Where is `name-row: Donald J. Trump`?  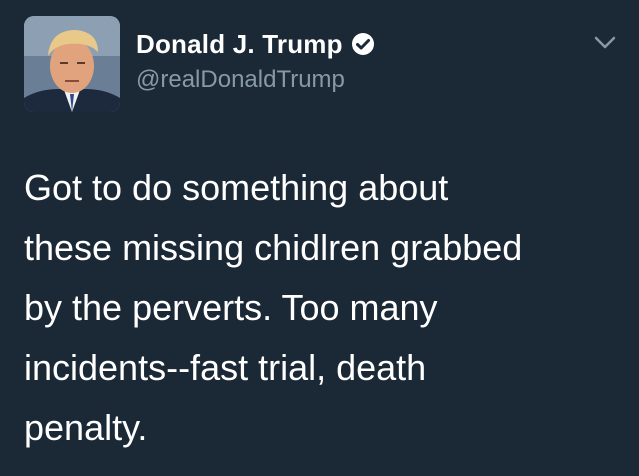
name-row: Donald J. Trump is located at coordinates (255, 44).